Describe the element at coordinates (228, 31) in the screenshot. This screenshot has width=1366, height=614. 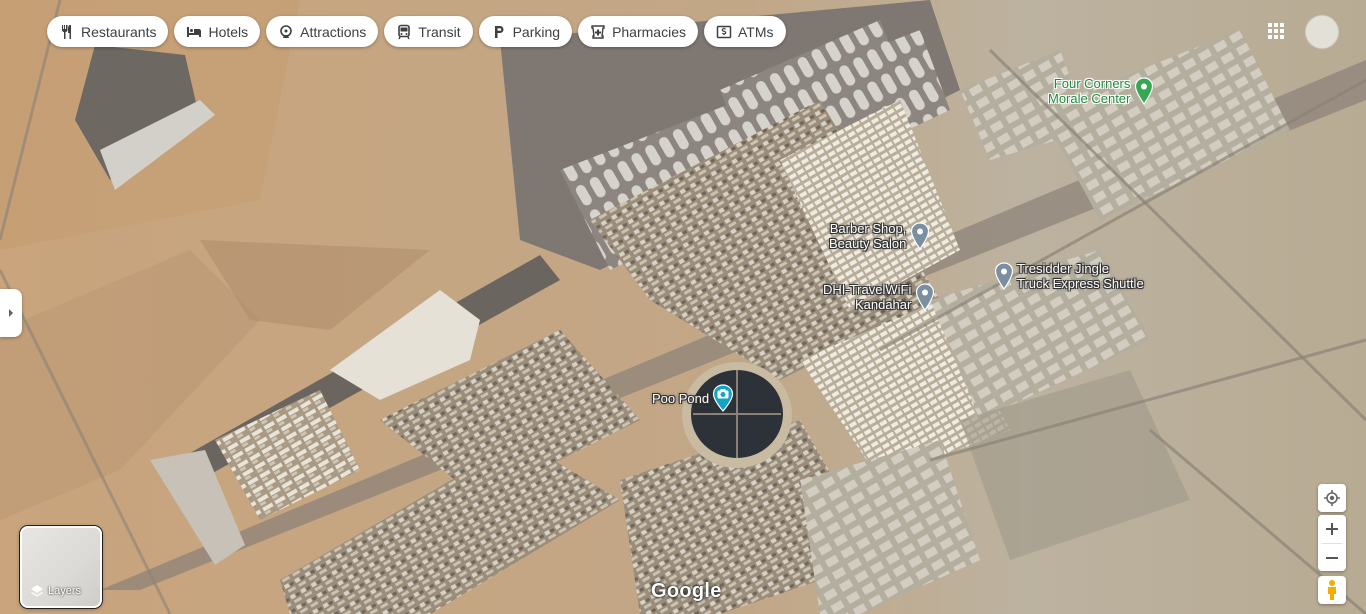
I see `chip-label: Hotels` at that location.